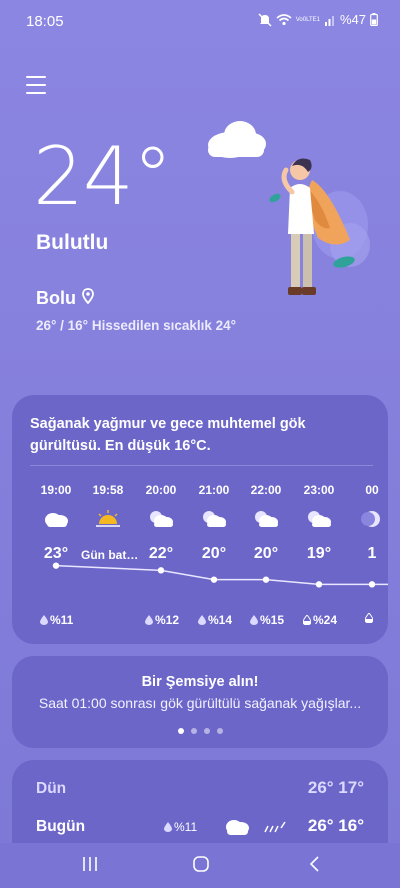  Describe the element at coordinates (320, 620) in the screenshot. I see `precip-item: %24` at that location.